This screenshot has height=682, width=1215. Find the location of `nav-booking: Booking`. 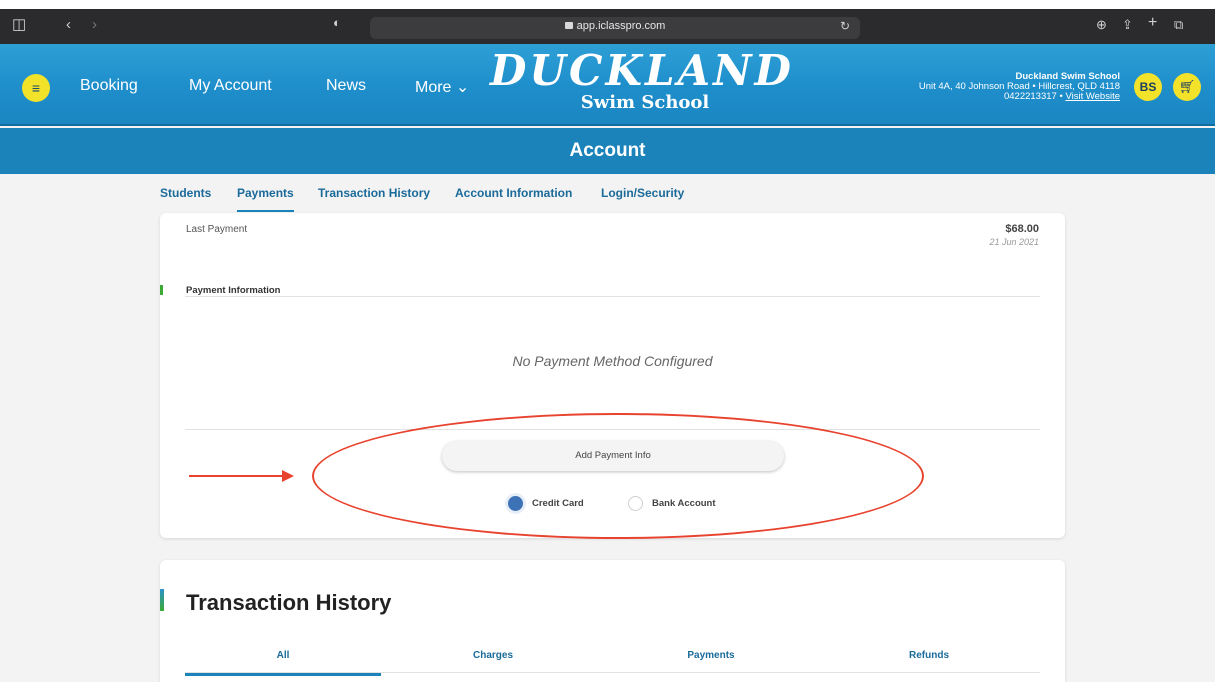

nav-booking: Booking is located at coordinates (109, 86).